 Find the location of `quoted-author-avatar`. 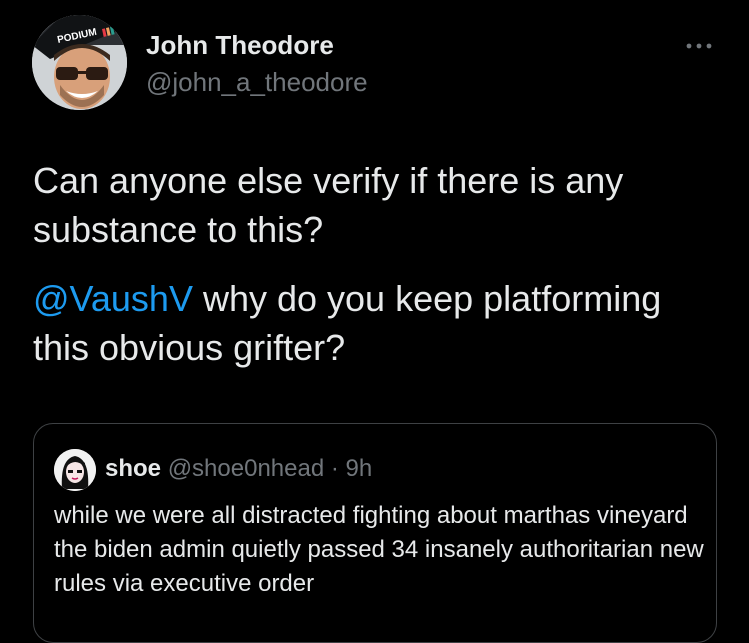

quoted-author-avatar is located at coordinates (75, 470).